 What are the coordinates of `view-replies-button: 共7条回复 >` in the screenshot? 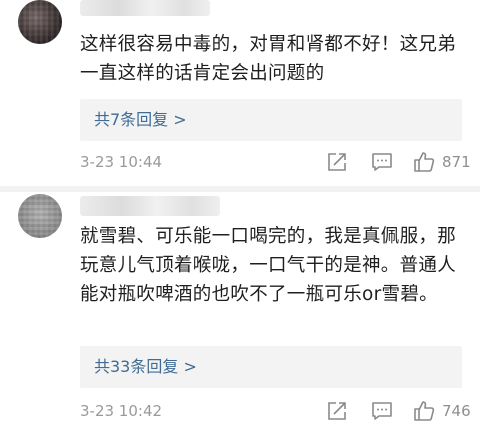 It's located at (271, 120).